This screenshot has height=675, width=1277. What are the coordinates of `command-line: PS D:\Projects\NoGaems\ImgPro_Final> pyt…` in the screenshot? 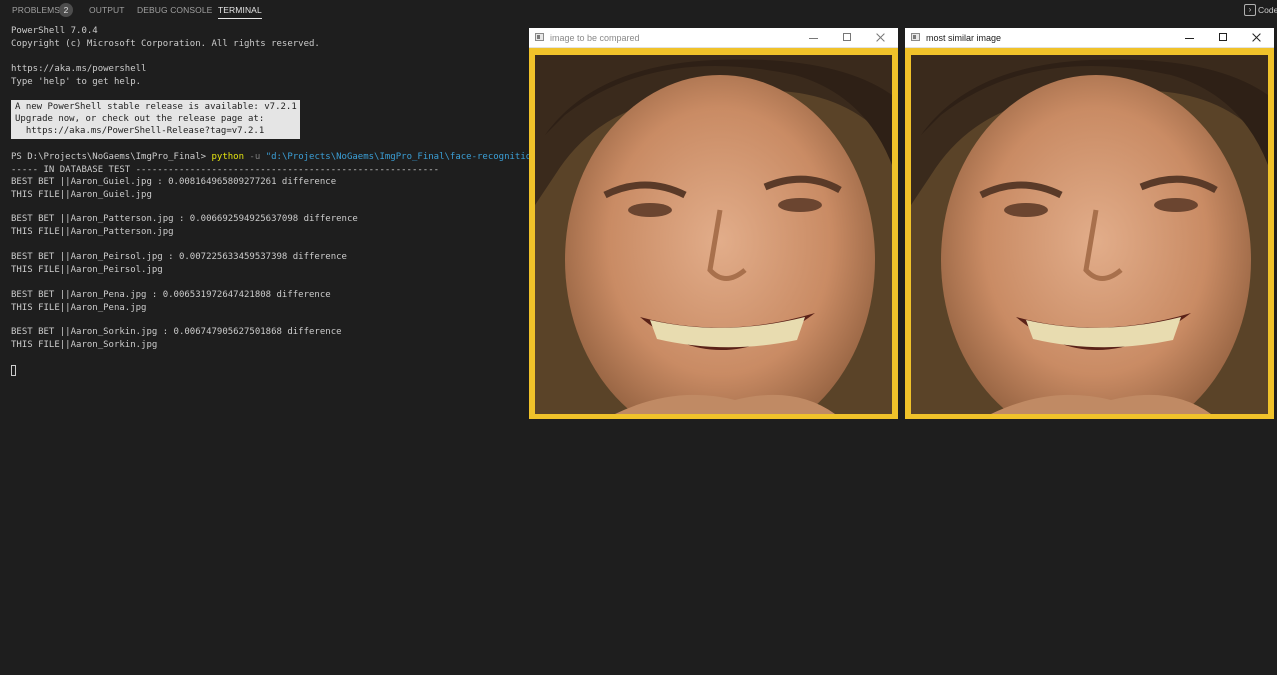 It's located at (284, 157).